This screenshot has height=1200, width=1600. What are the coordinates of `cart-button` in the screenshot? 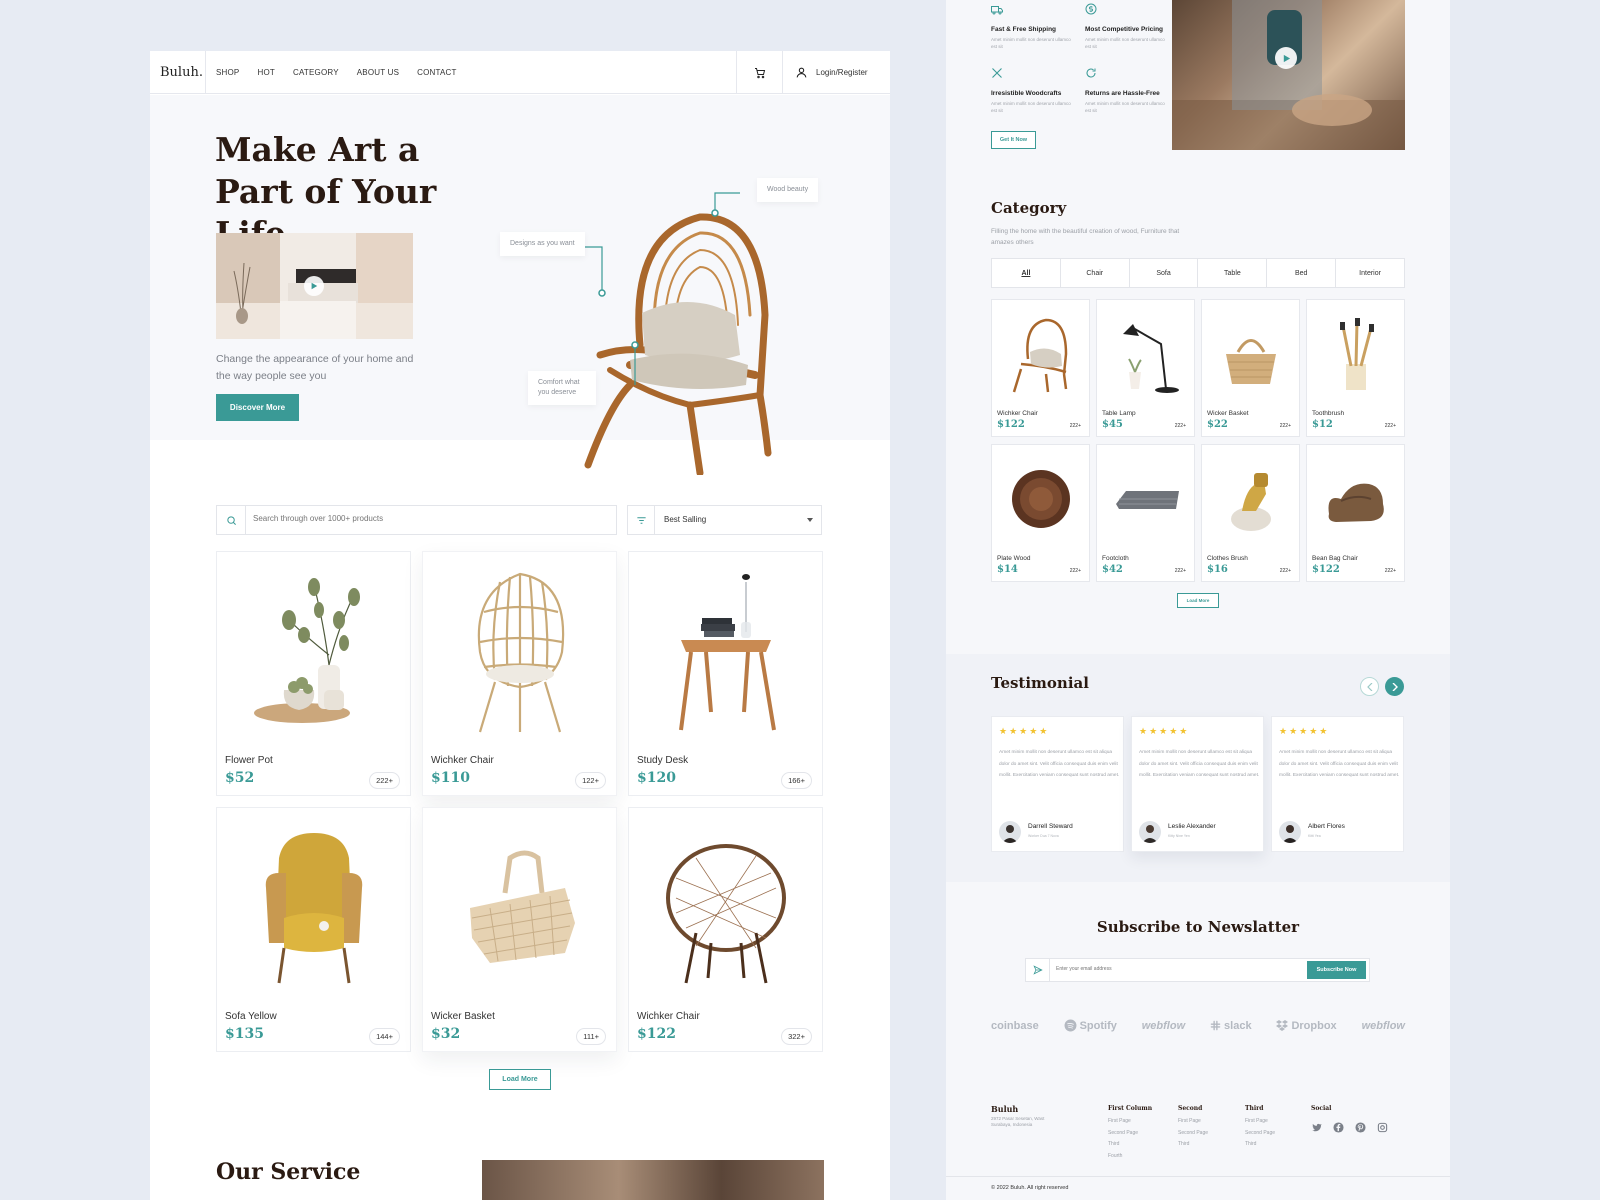 It's located at (759, 72).